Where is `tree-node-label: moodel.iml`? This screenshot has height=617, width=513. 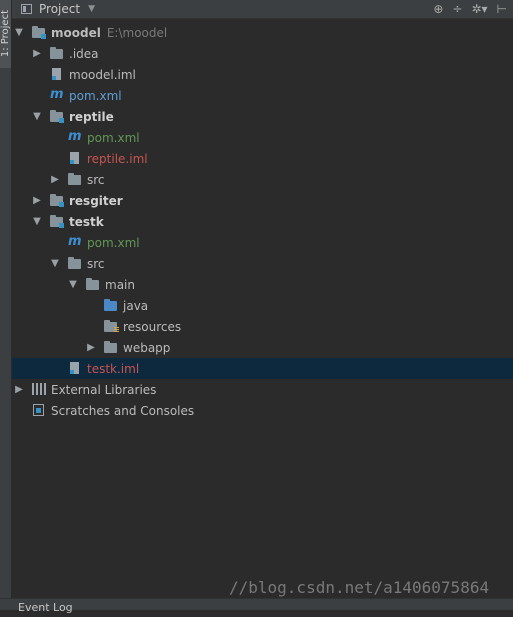
tree-node-label: moodel.iml is located at coordinates (102, 74).